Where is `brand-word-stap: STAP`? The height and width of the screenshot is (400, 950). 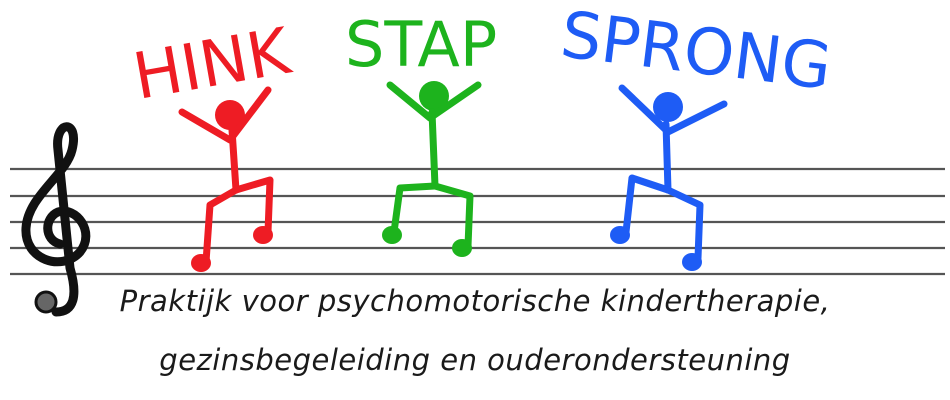
brand-word-stap: STAP is located at coordinates (421, 44).